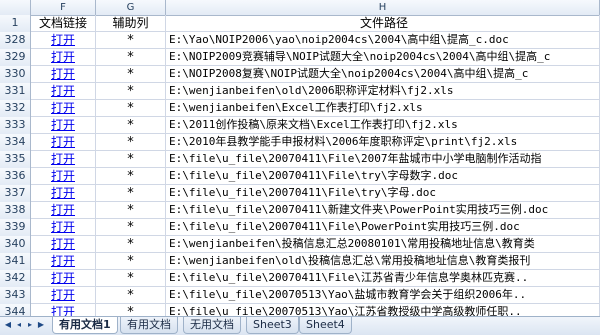 The width and height of the screenshot is (600, 335). What do you see at coordinates (15, 23) in the screenshot?
I see `row-number: 1` at bounding box center [15, 23].